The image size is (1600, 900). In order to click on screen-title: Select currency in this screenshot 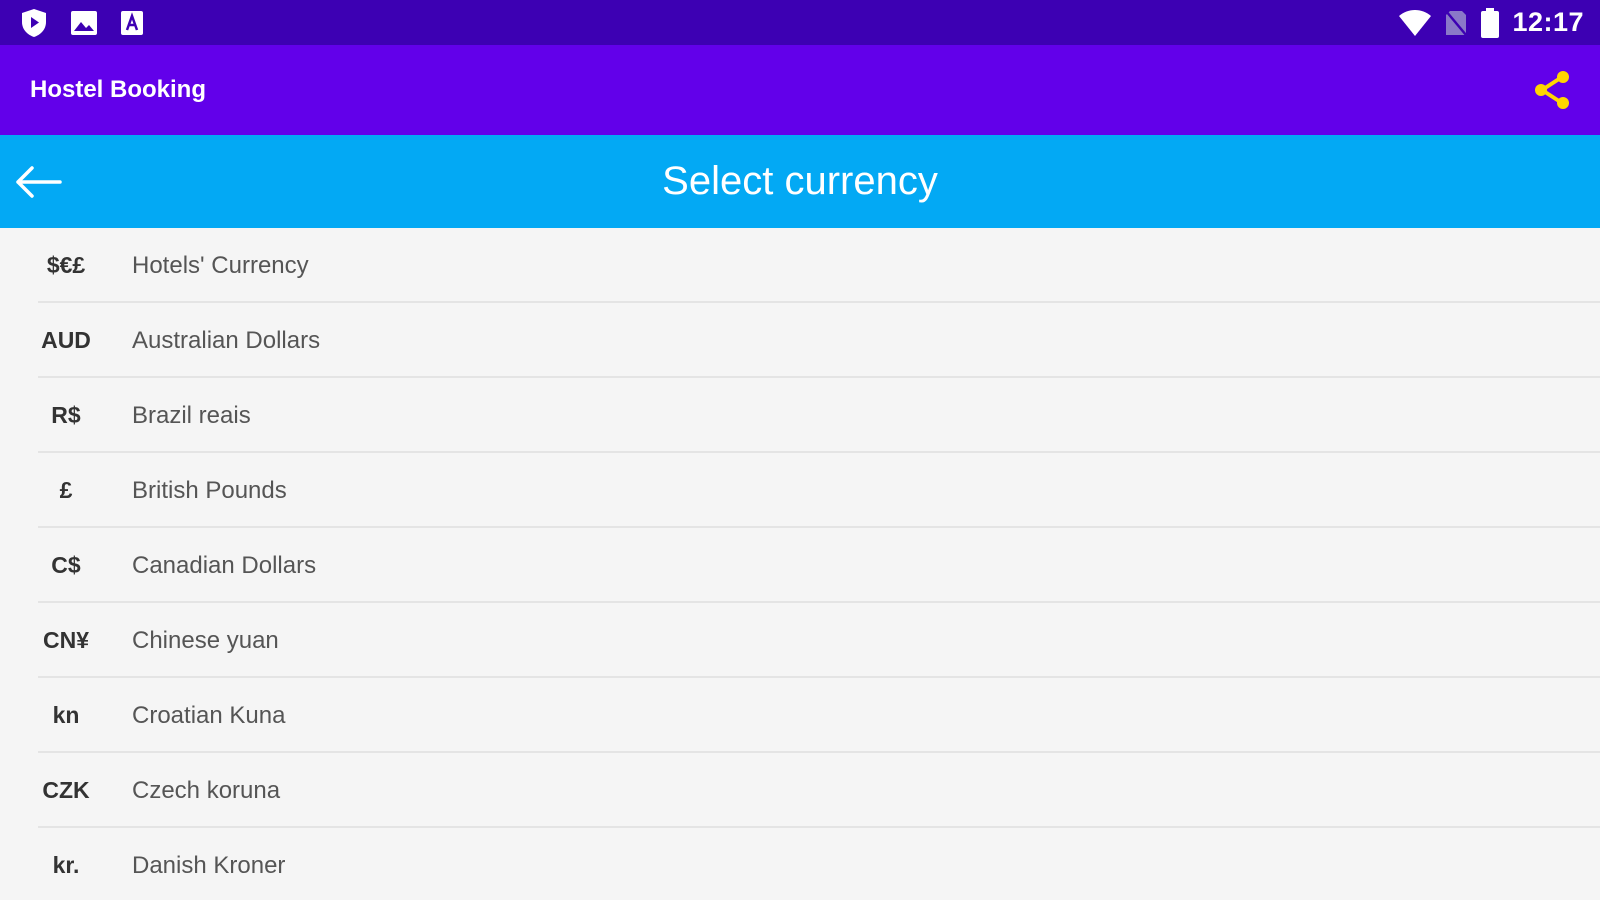, I will do `click(800, 181)`.